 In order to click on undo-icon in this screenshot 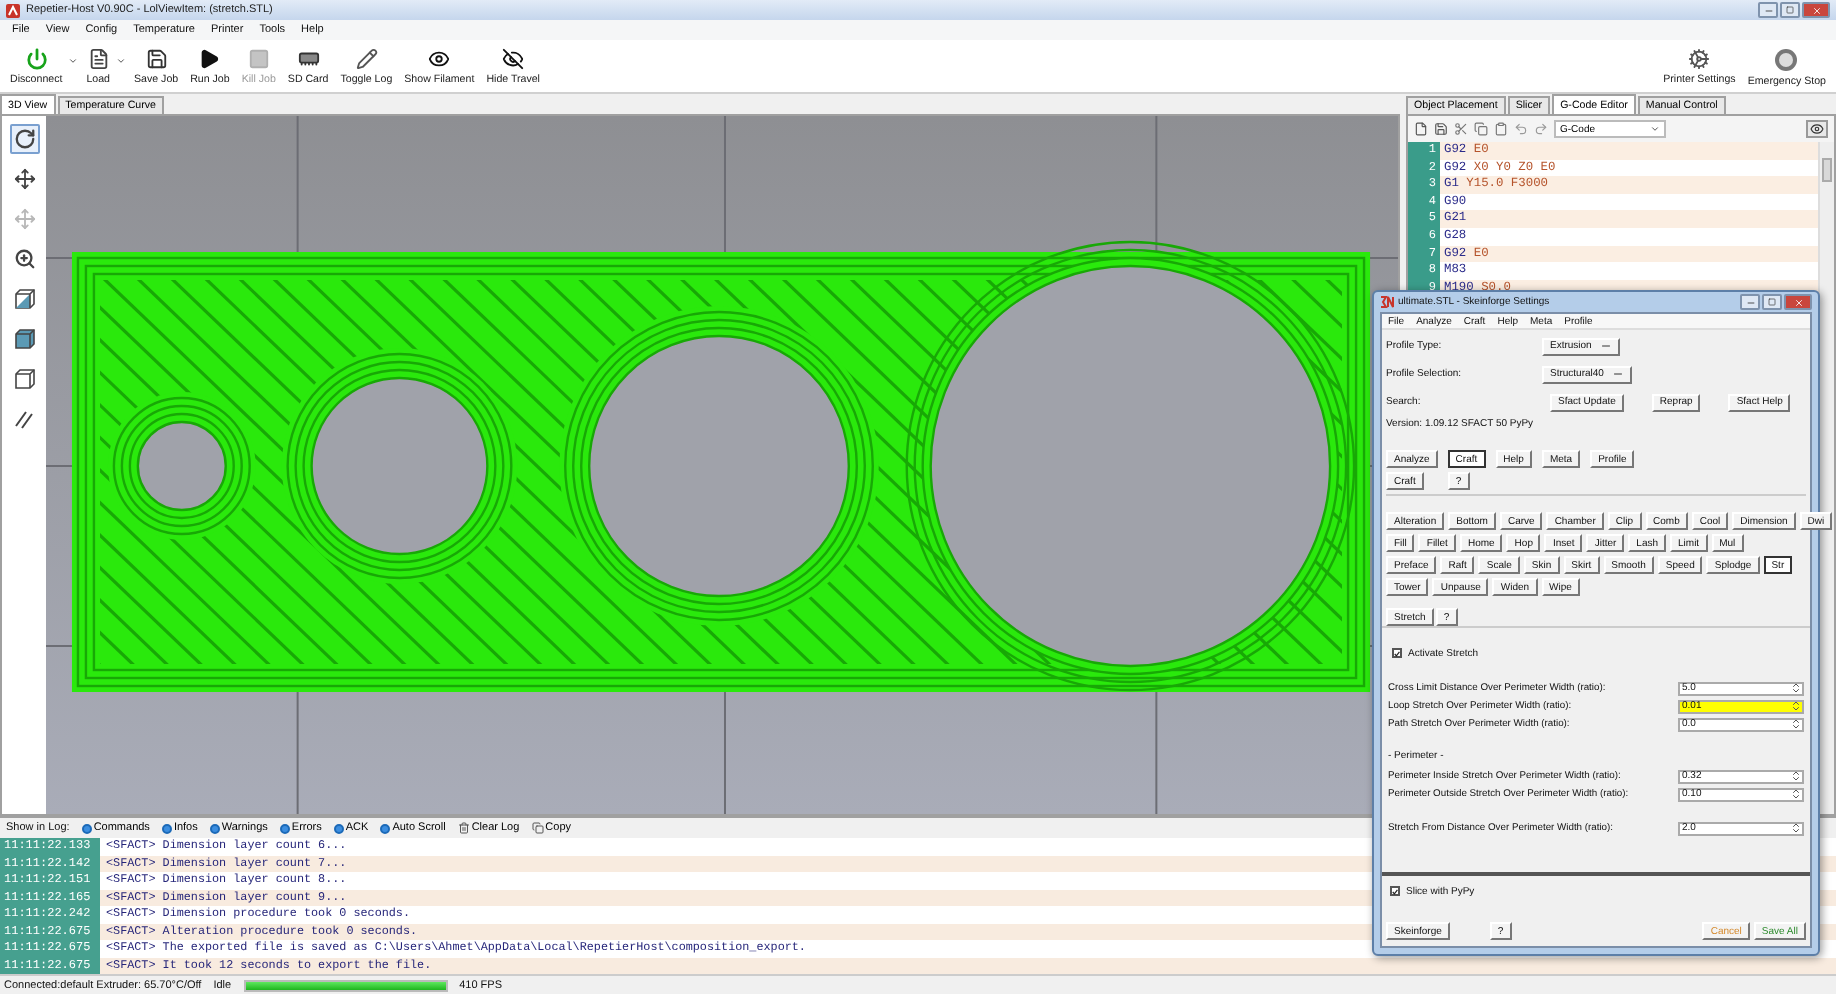, I will do `click(1521, 129)`.